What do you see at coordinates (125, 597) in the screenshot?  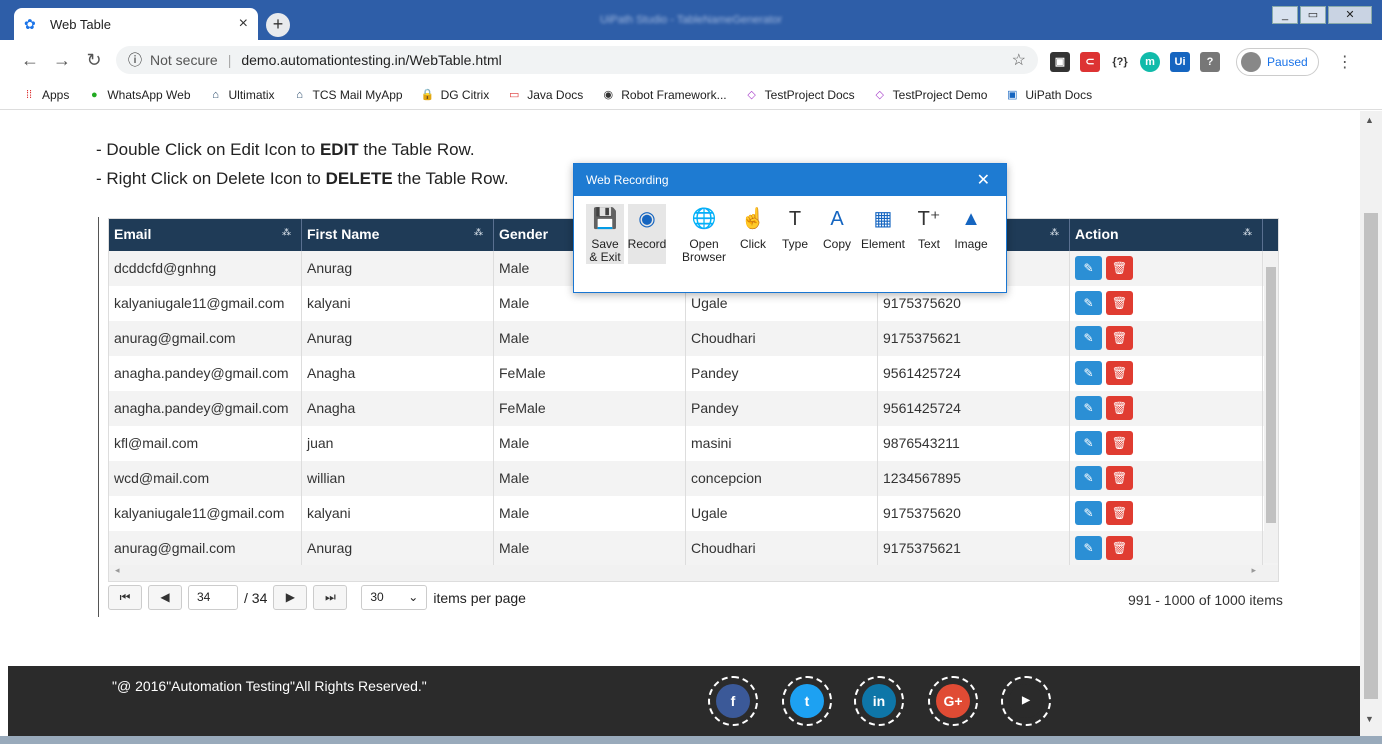 I see `first-page-button: ⏮` at bounding box center [125, 597].